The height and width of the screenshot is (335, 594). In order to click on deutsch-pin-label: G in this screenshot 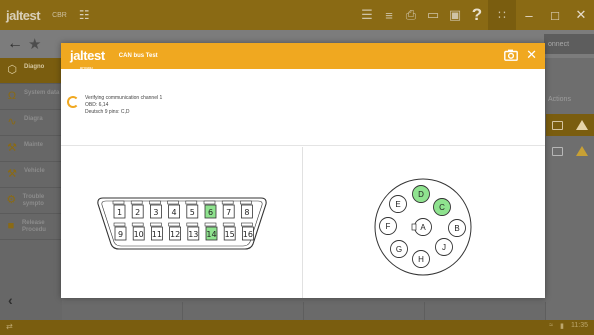, I will do `click(399, 249)`.